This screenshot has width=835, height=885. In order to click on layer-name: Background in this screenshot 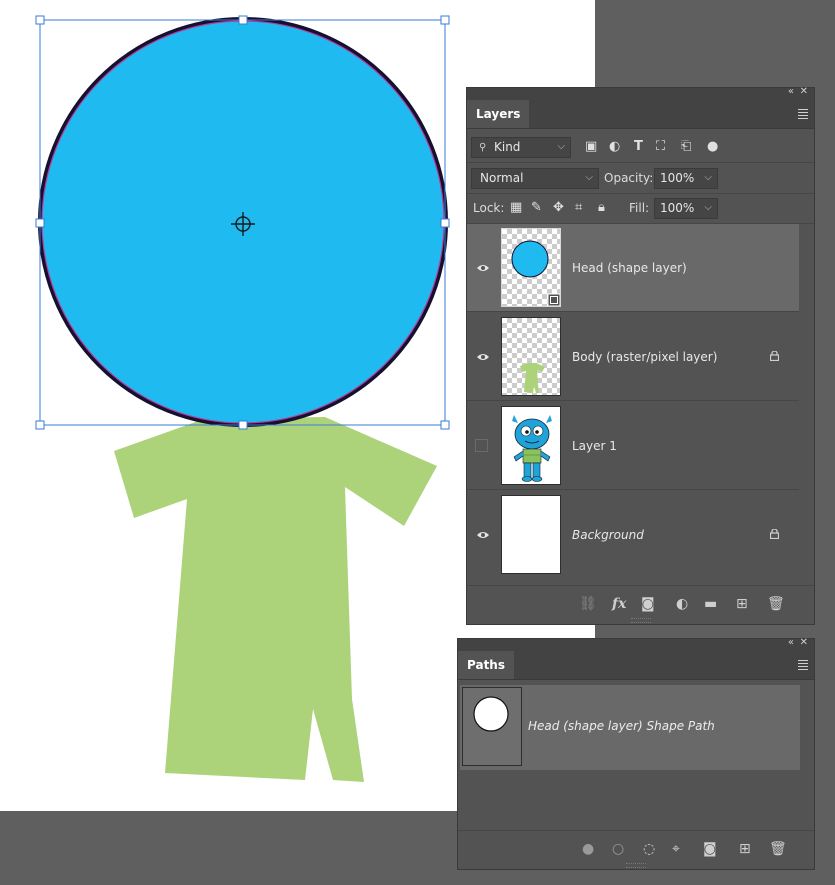, I will do `click(608, 533)`.